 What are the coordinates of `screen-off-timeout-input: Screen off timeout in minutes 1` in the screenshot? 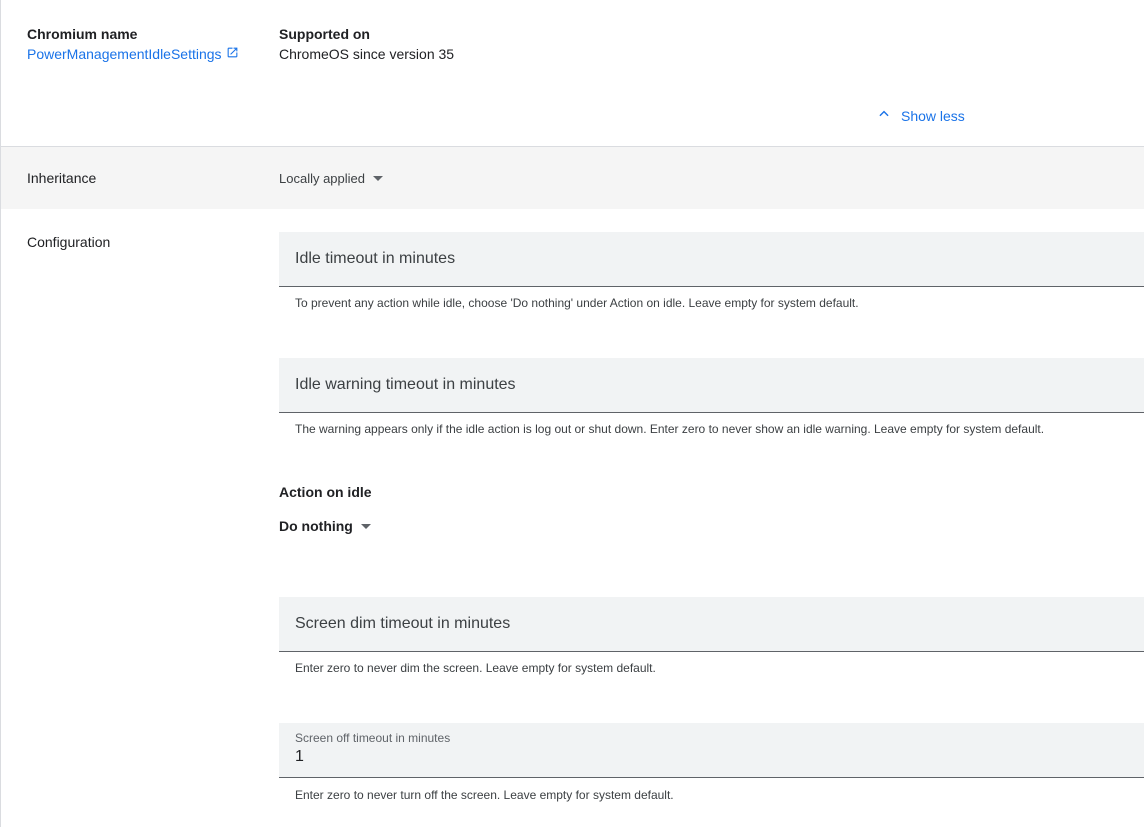 It's located at (711, 750).